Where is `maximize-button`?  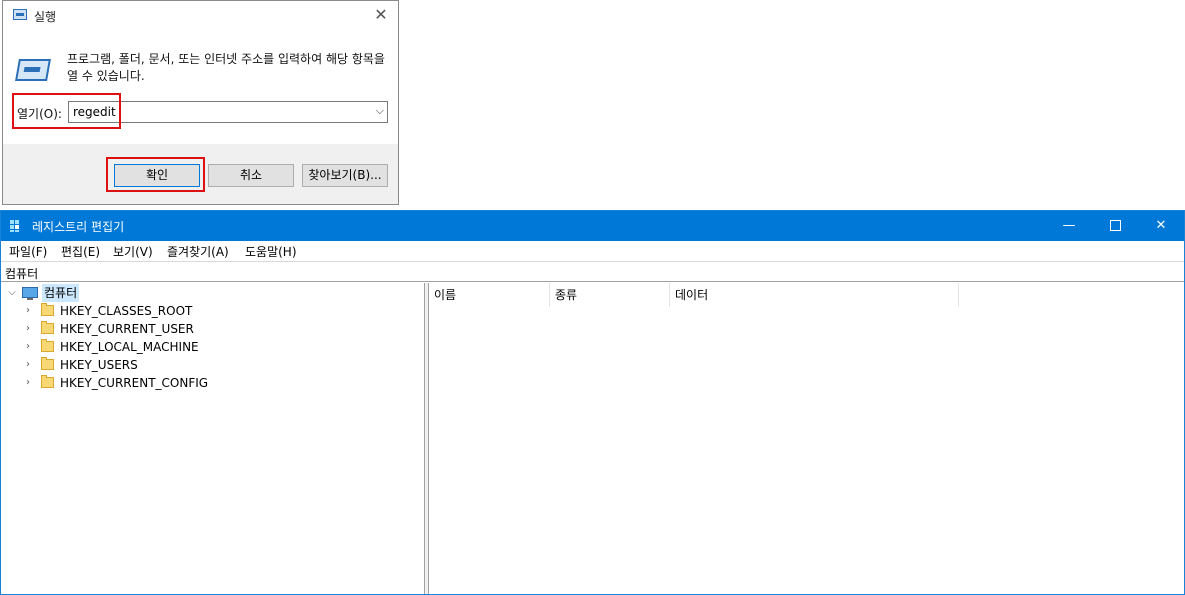 maximize-button is located at coordinates (1115, 226).